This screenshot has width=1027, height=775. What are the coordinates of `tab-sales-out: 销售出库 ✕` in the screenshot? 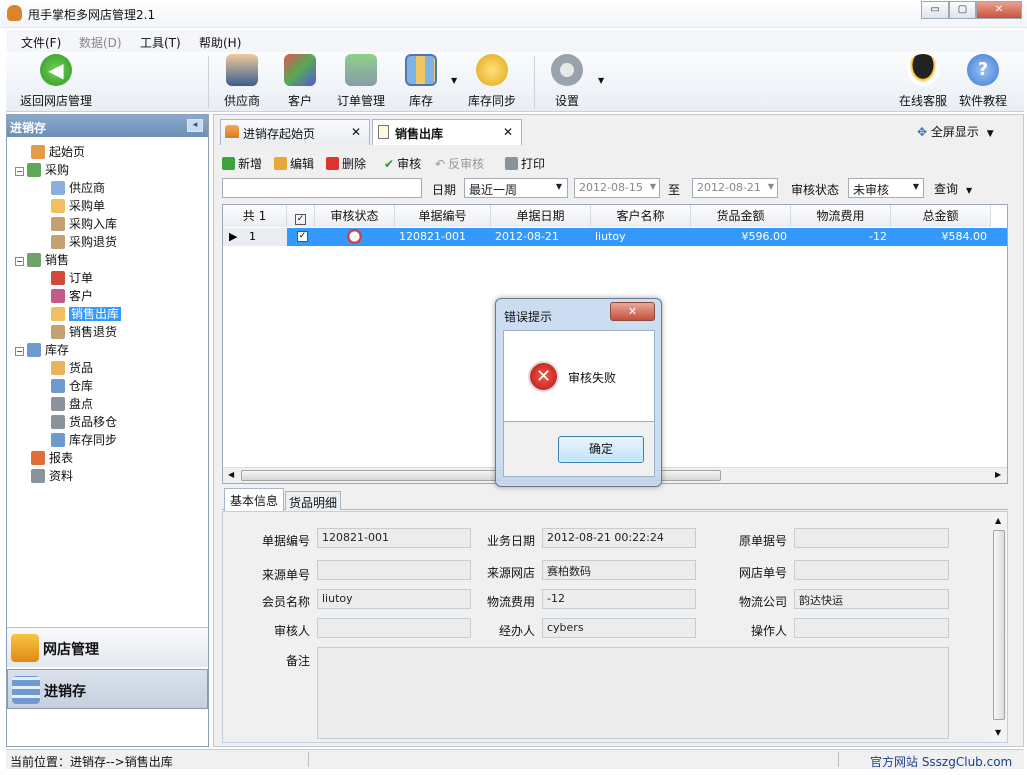 It's located at (447, 132).